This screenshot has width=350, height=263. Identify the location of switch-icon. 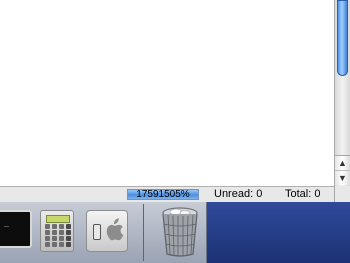
(97, 232).